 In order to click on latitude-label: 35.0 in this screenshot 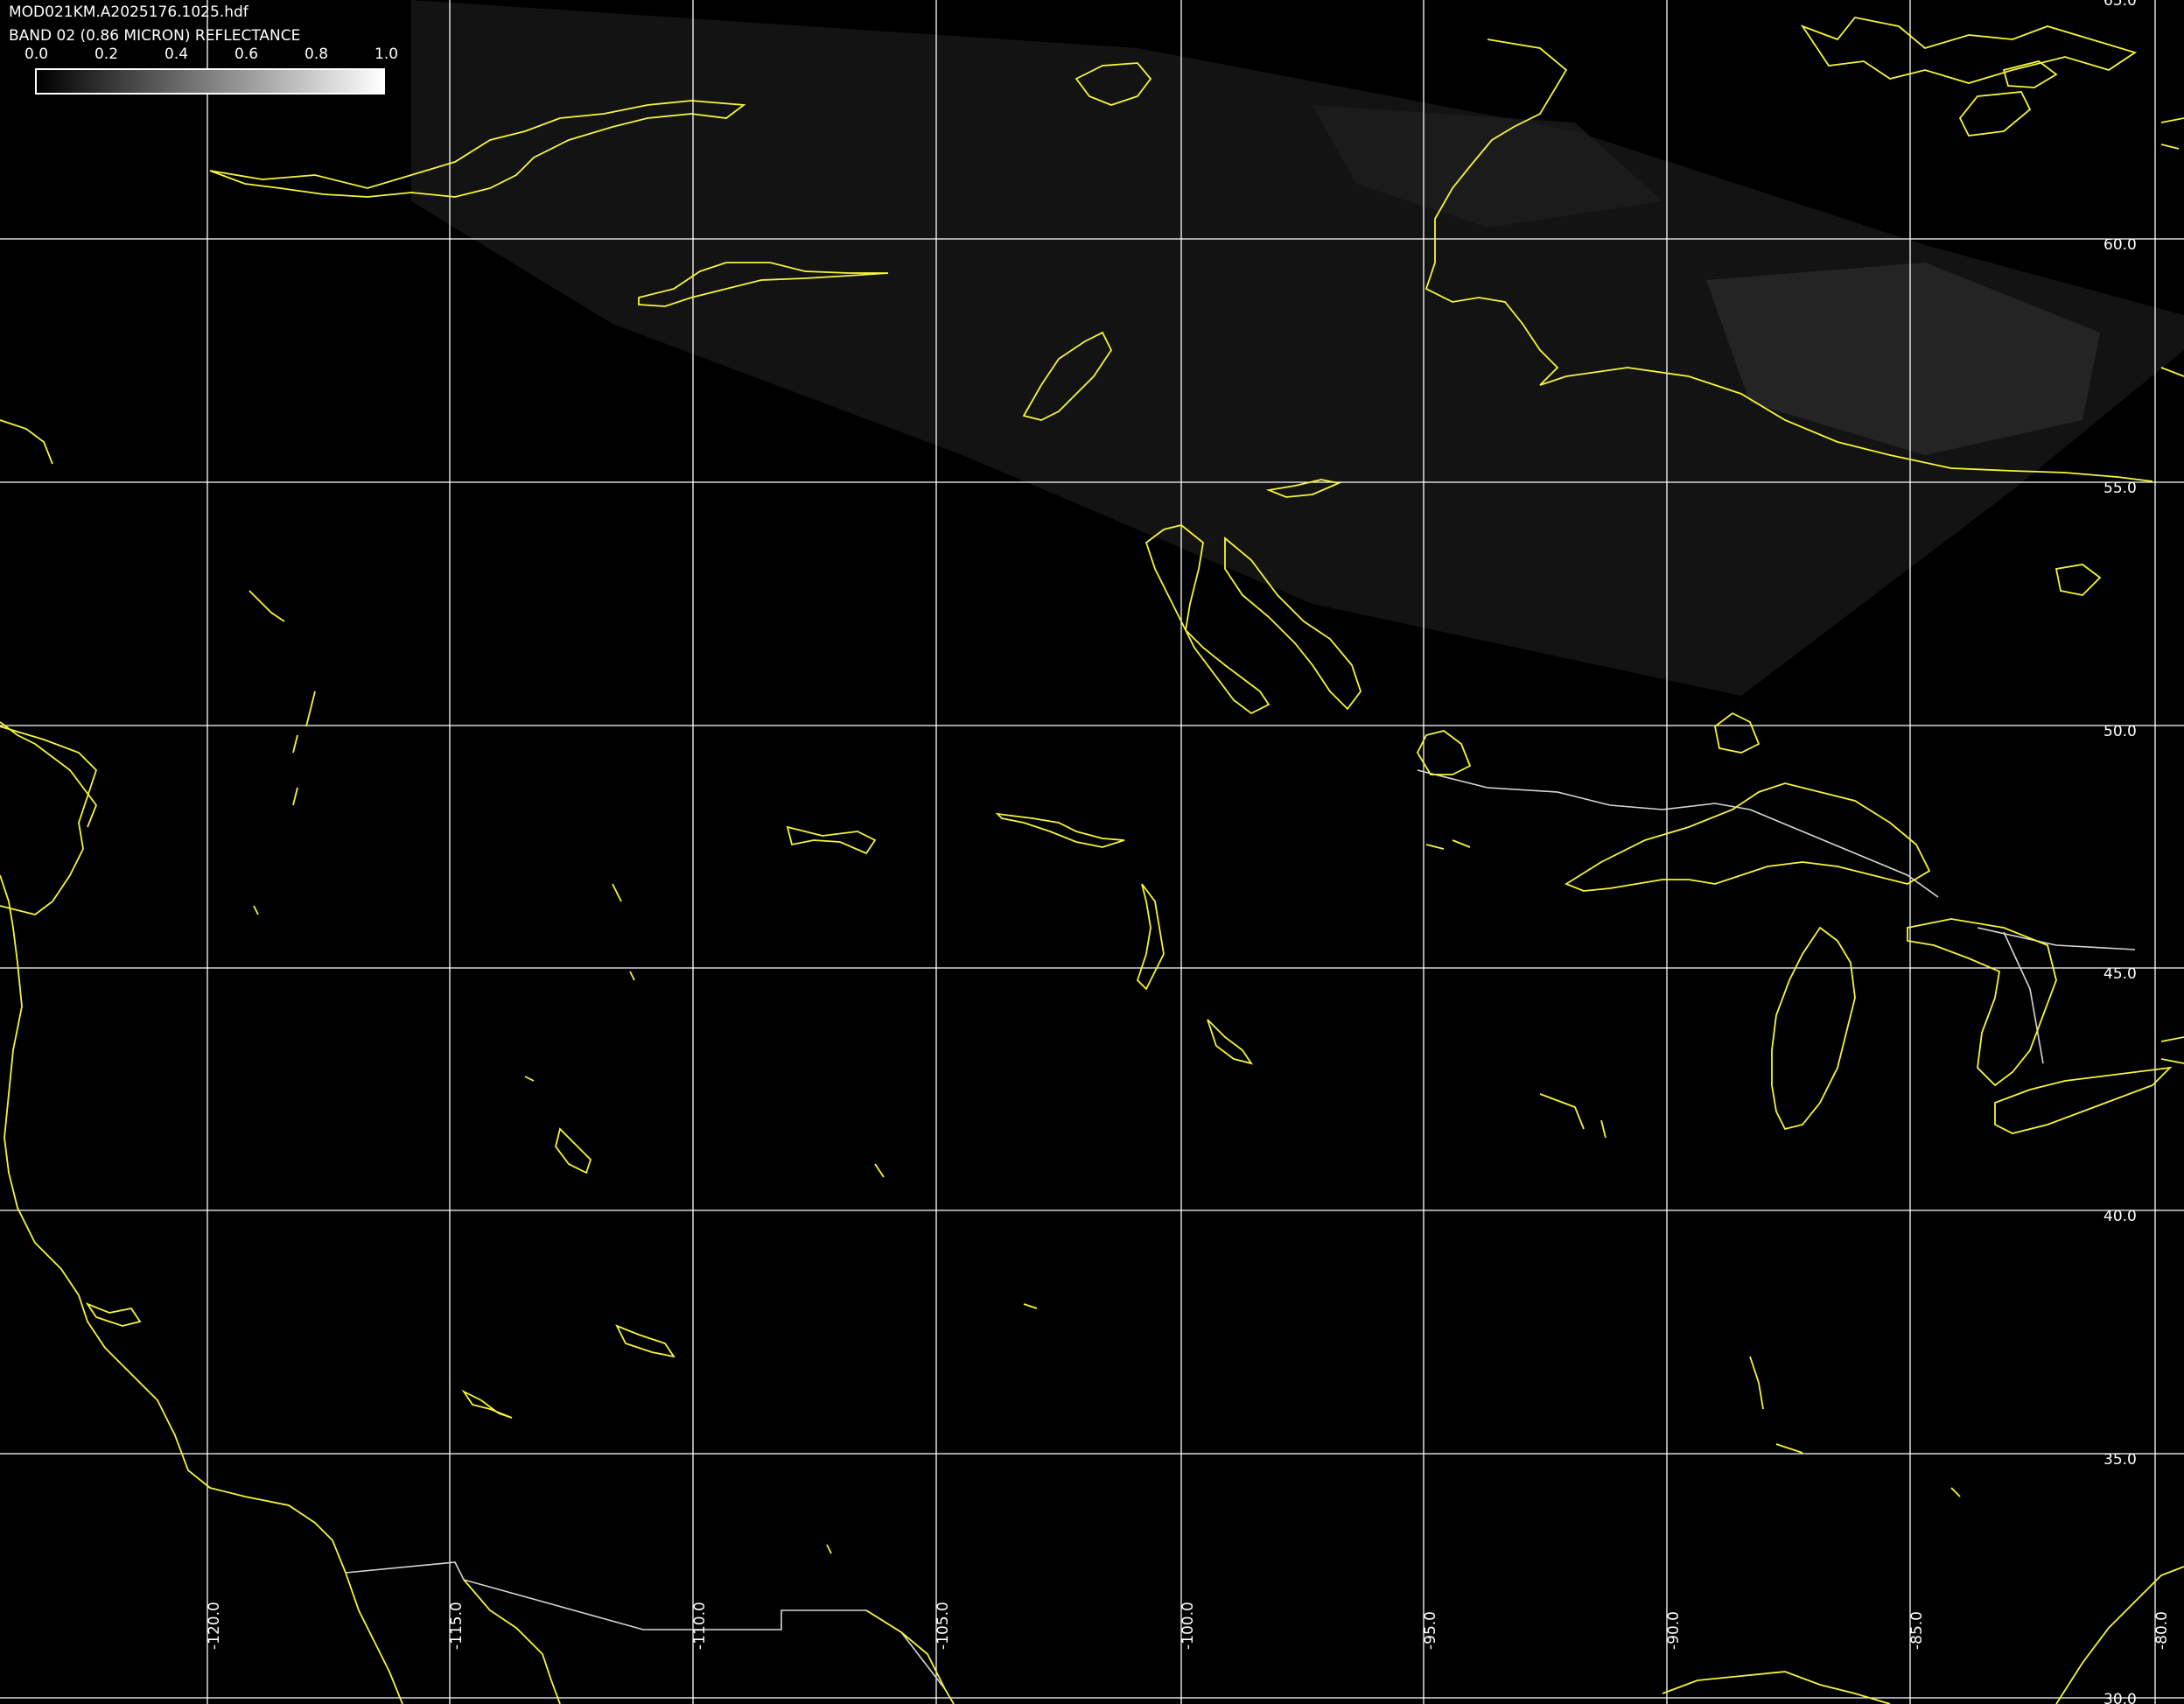, I will do `click(2120, 1460)`.